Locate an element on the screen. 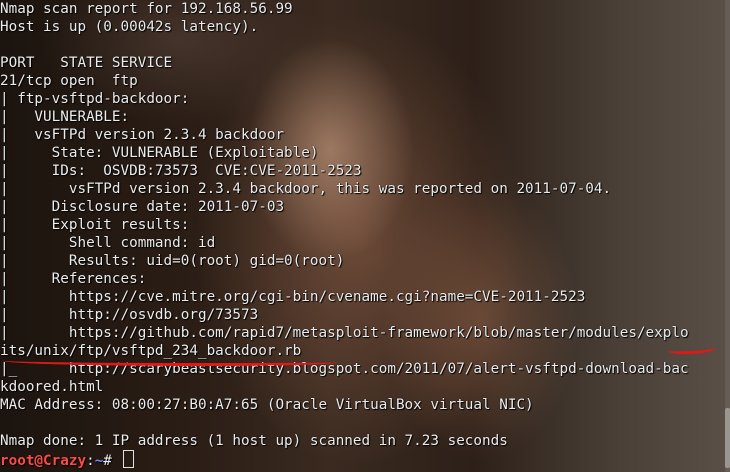 The image size is (730, 472). output-line: | Disclosure date: 2011-07-03 is located at coordinates (142, 207).